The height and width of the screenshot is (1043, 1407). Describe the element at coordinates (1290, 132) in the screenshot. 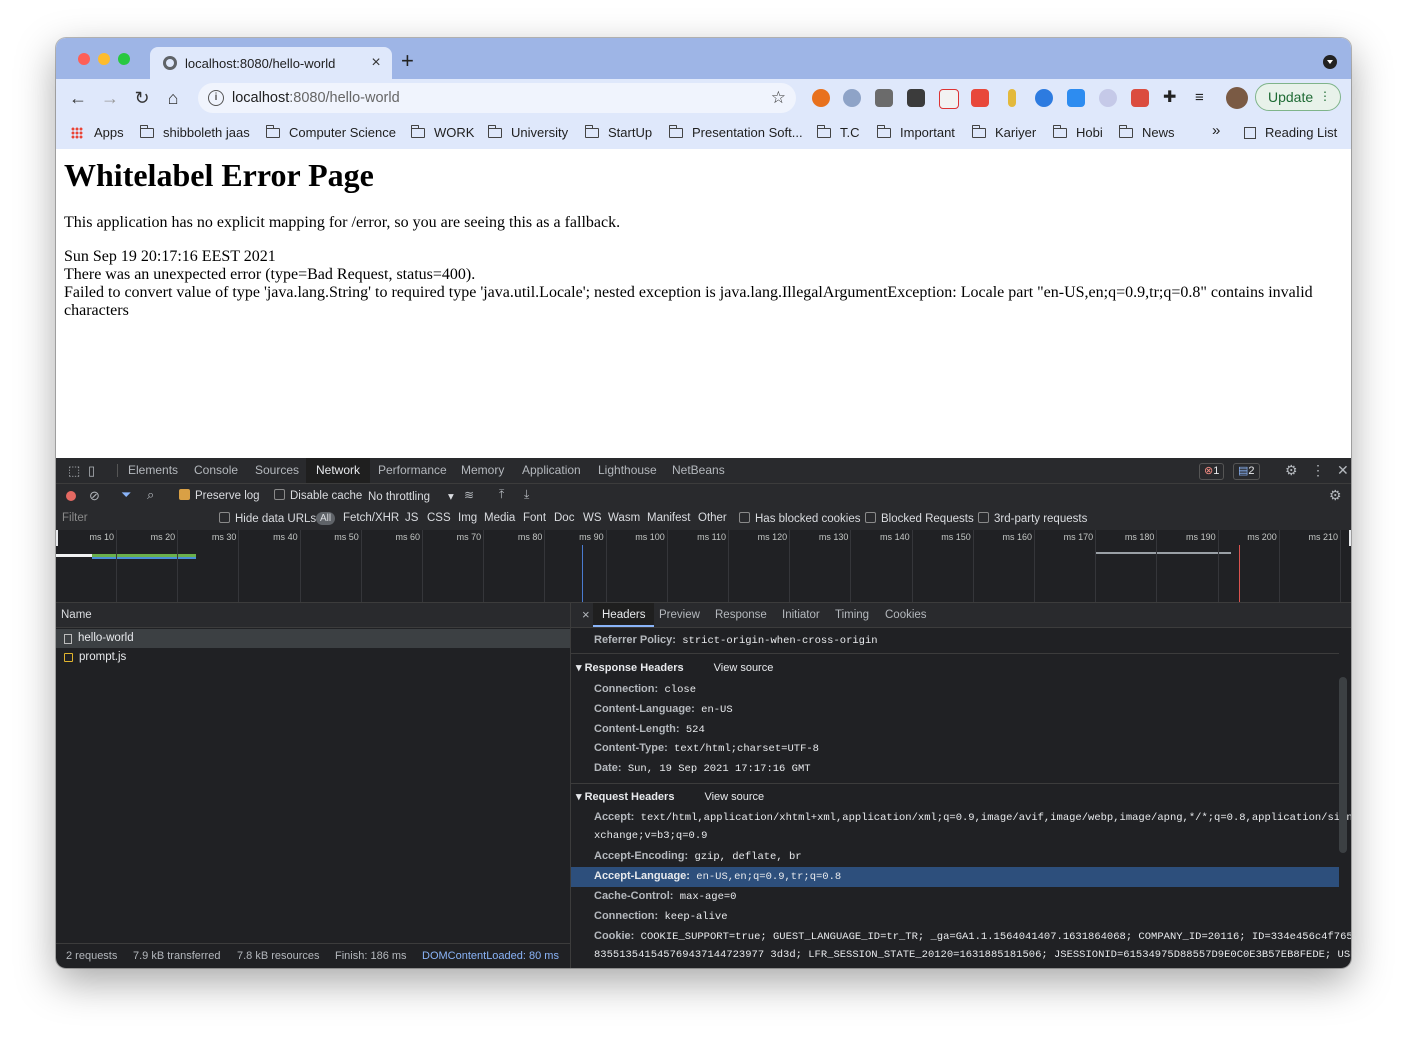

I see `reading-list-button: Reading List` at that location.